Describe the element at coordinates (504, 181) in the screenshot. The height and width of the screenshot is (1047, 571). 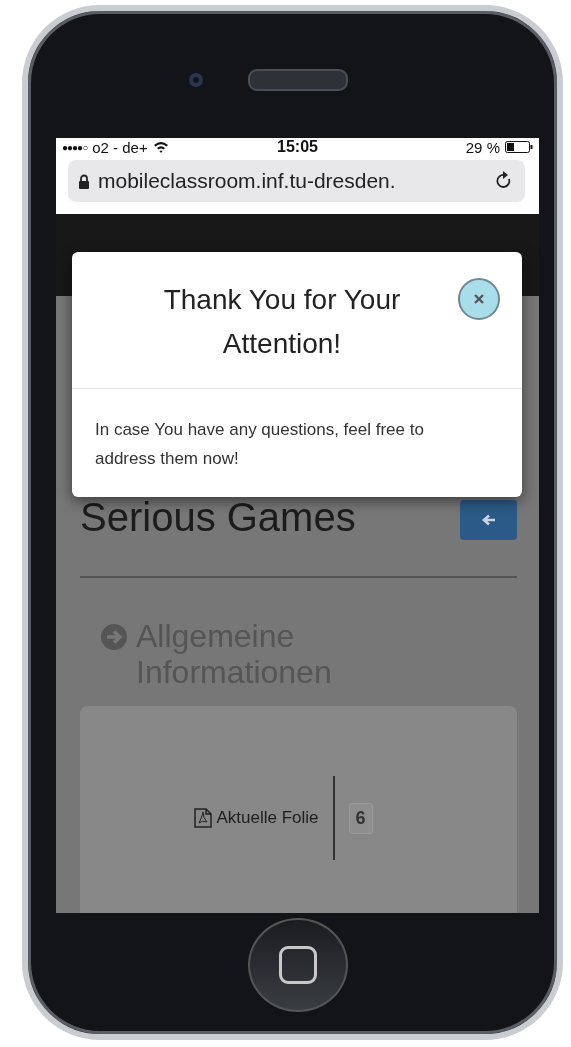
I see `reload-icon` at that location.